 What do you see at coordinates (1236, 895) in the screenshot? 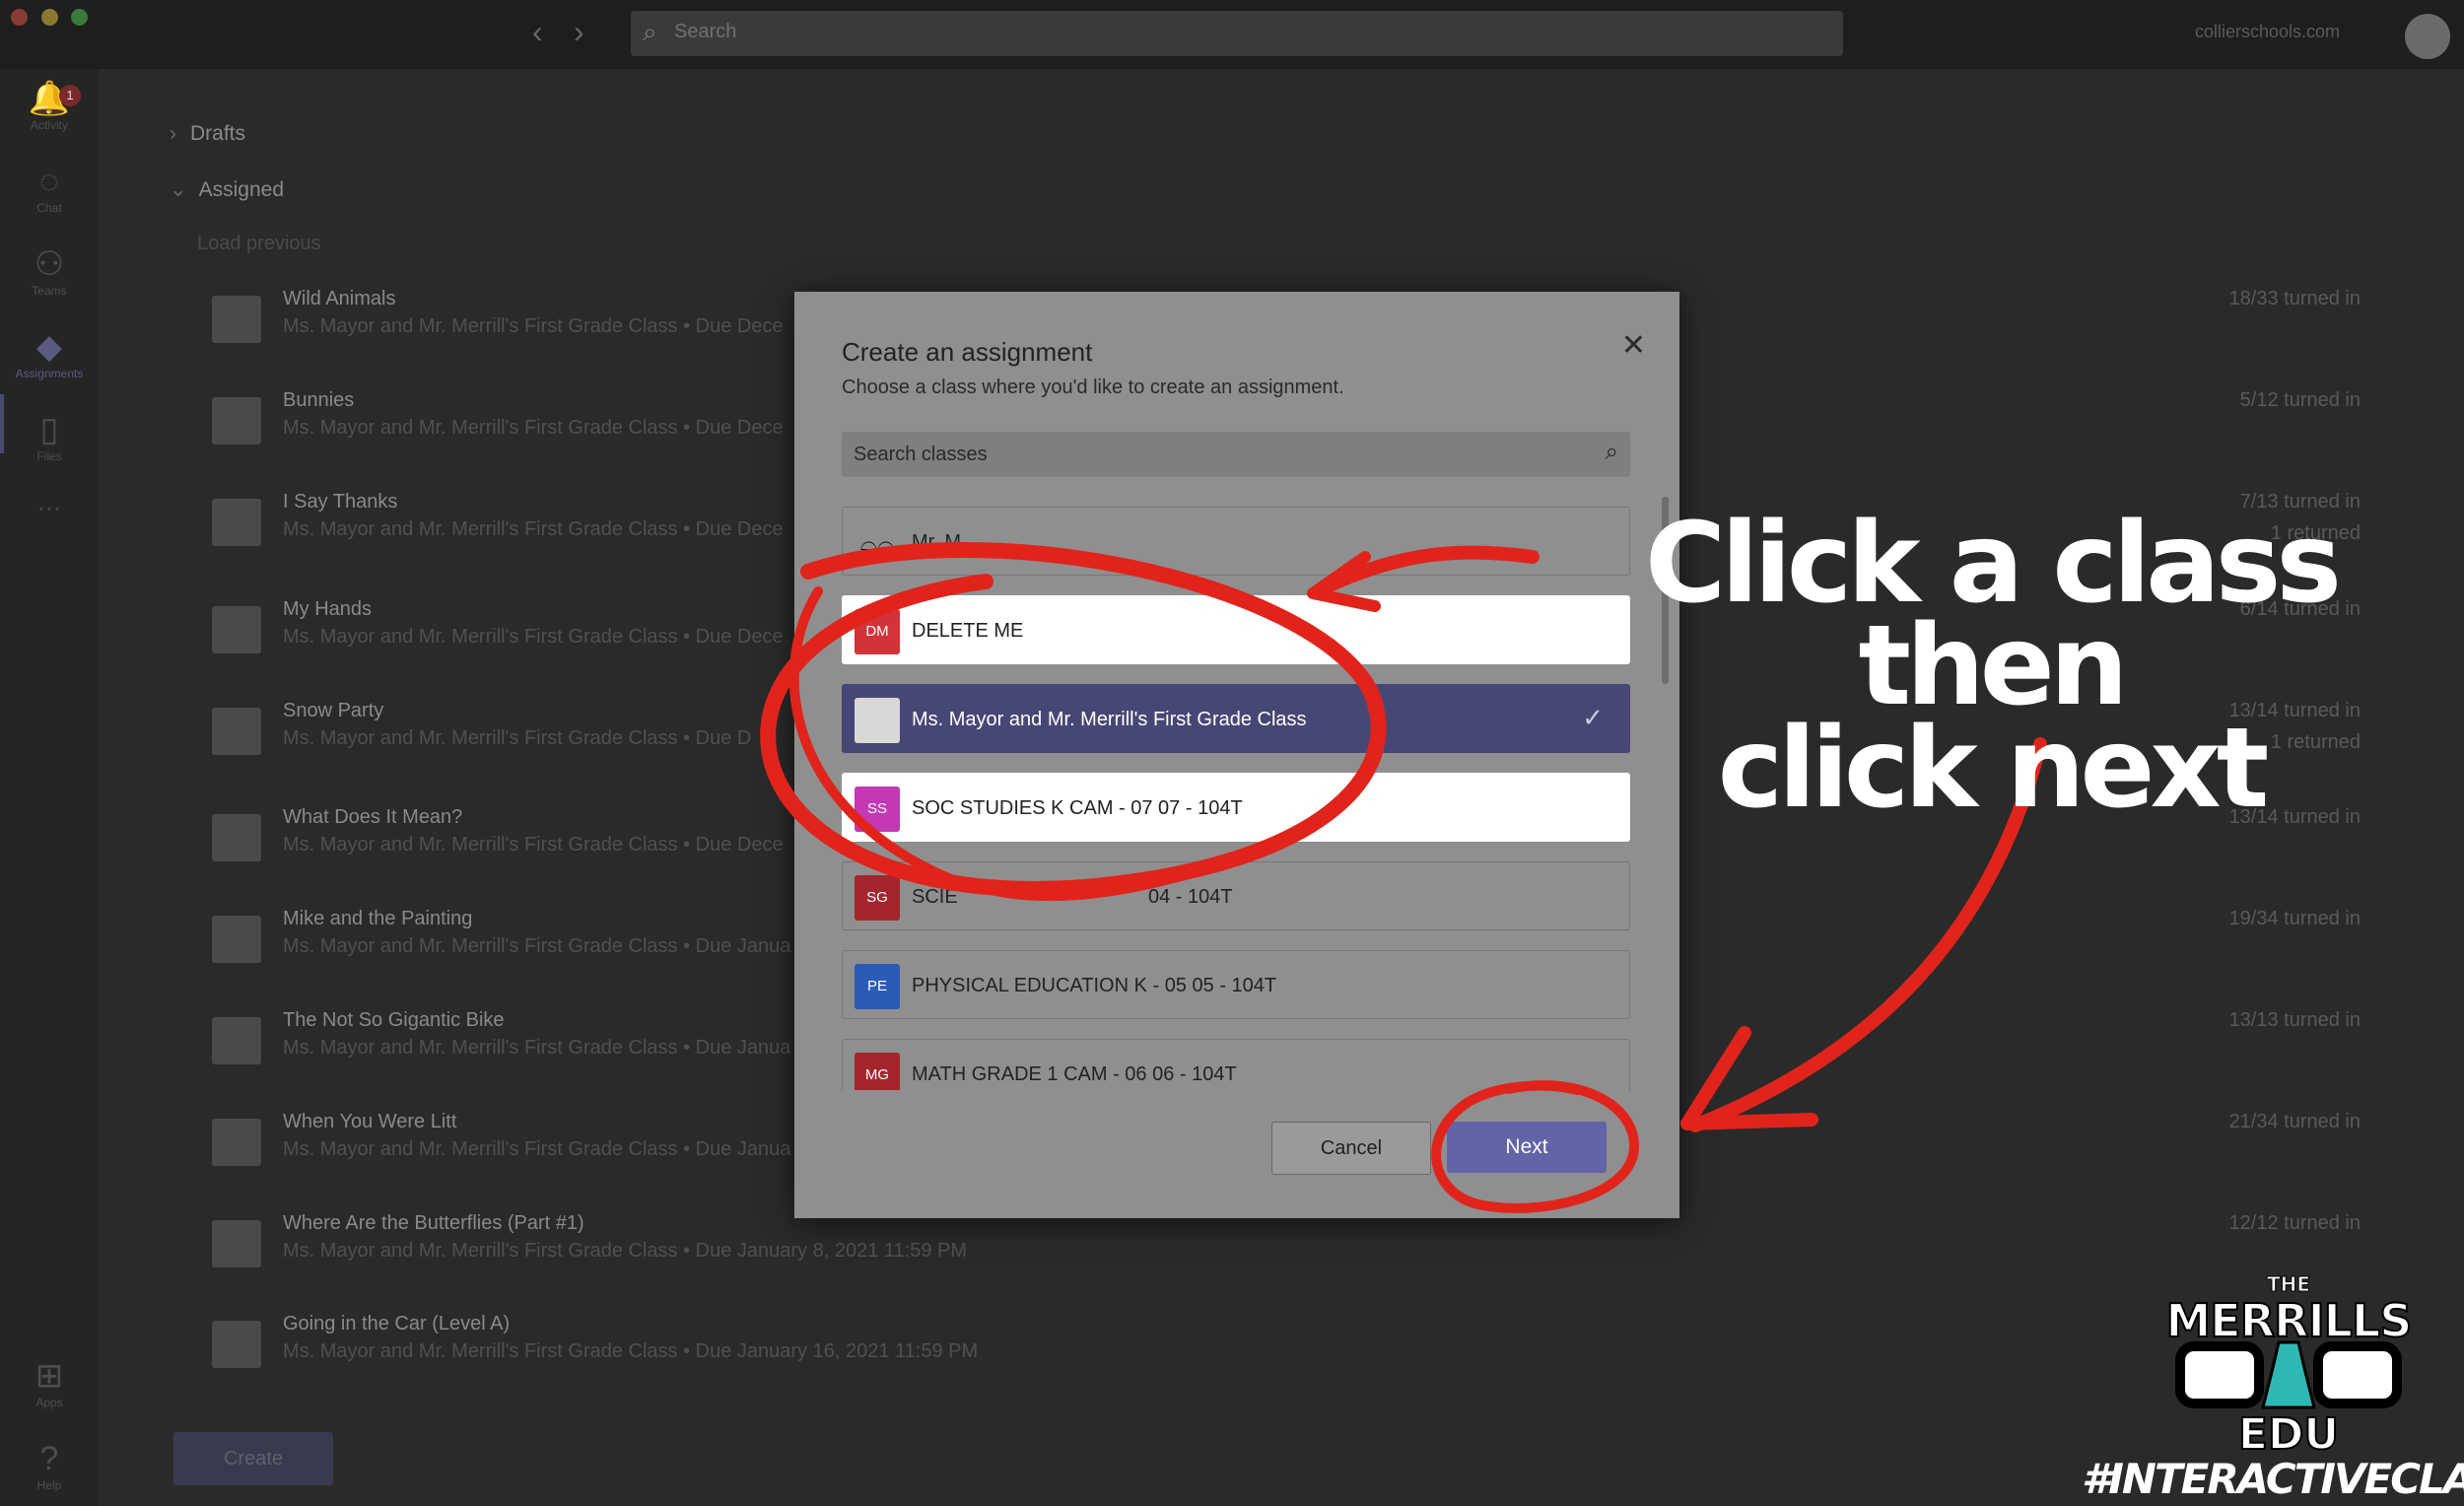
I see `class-item: SG SCIE 04 - 104T` at bounding box center [1236, 895].